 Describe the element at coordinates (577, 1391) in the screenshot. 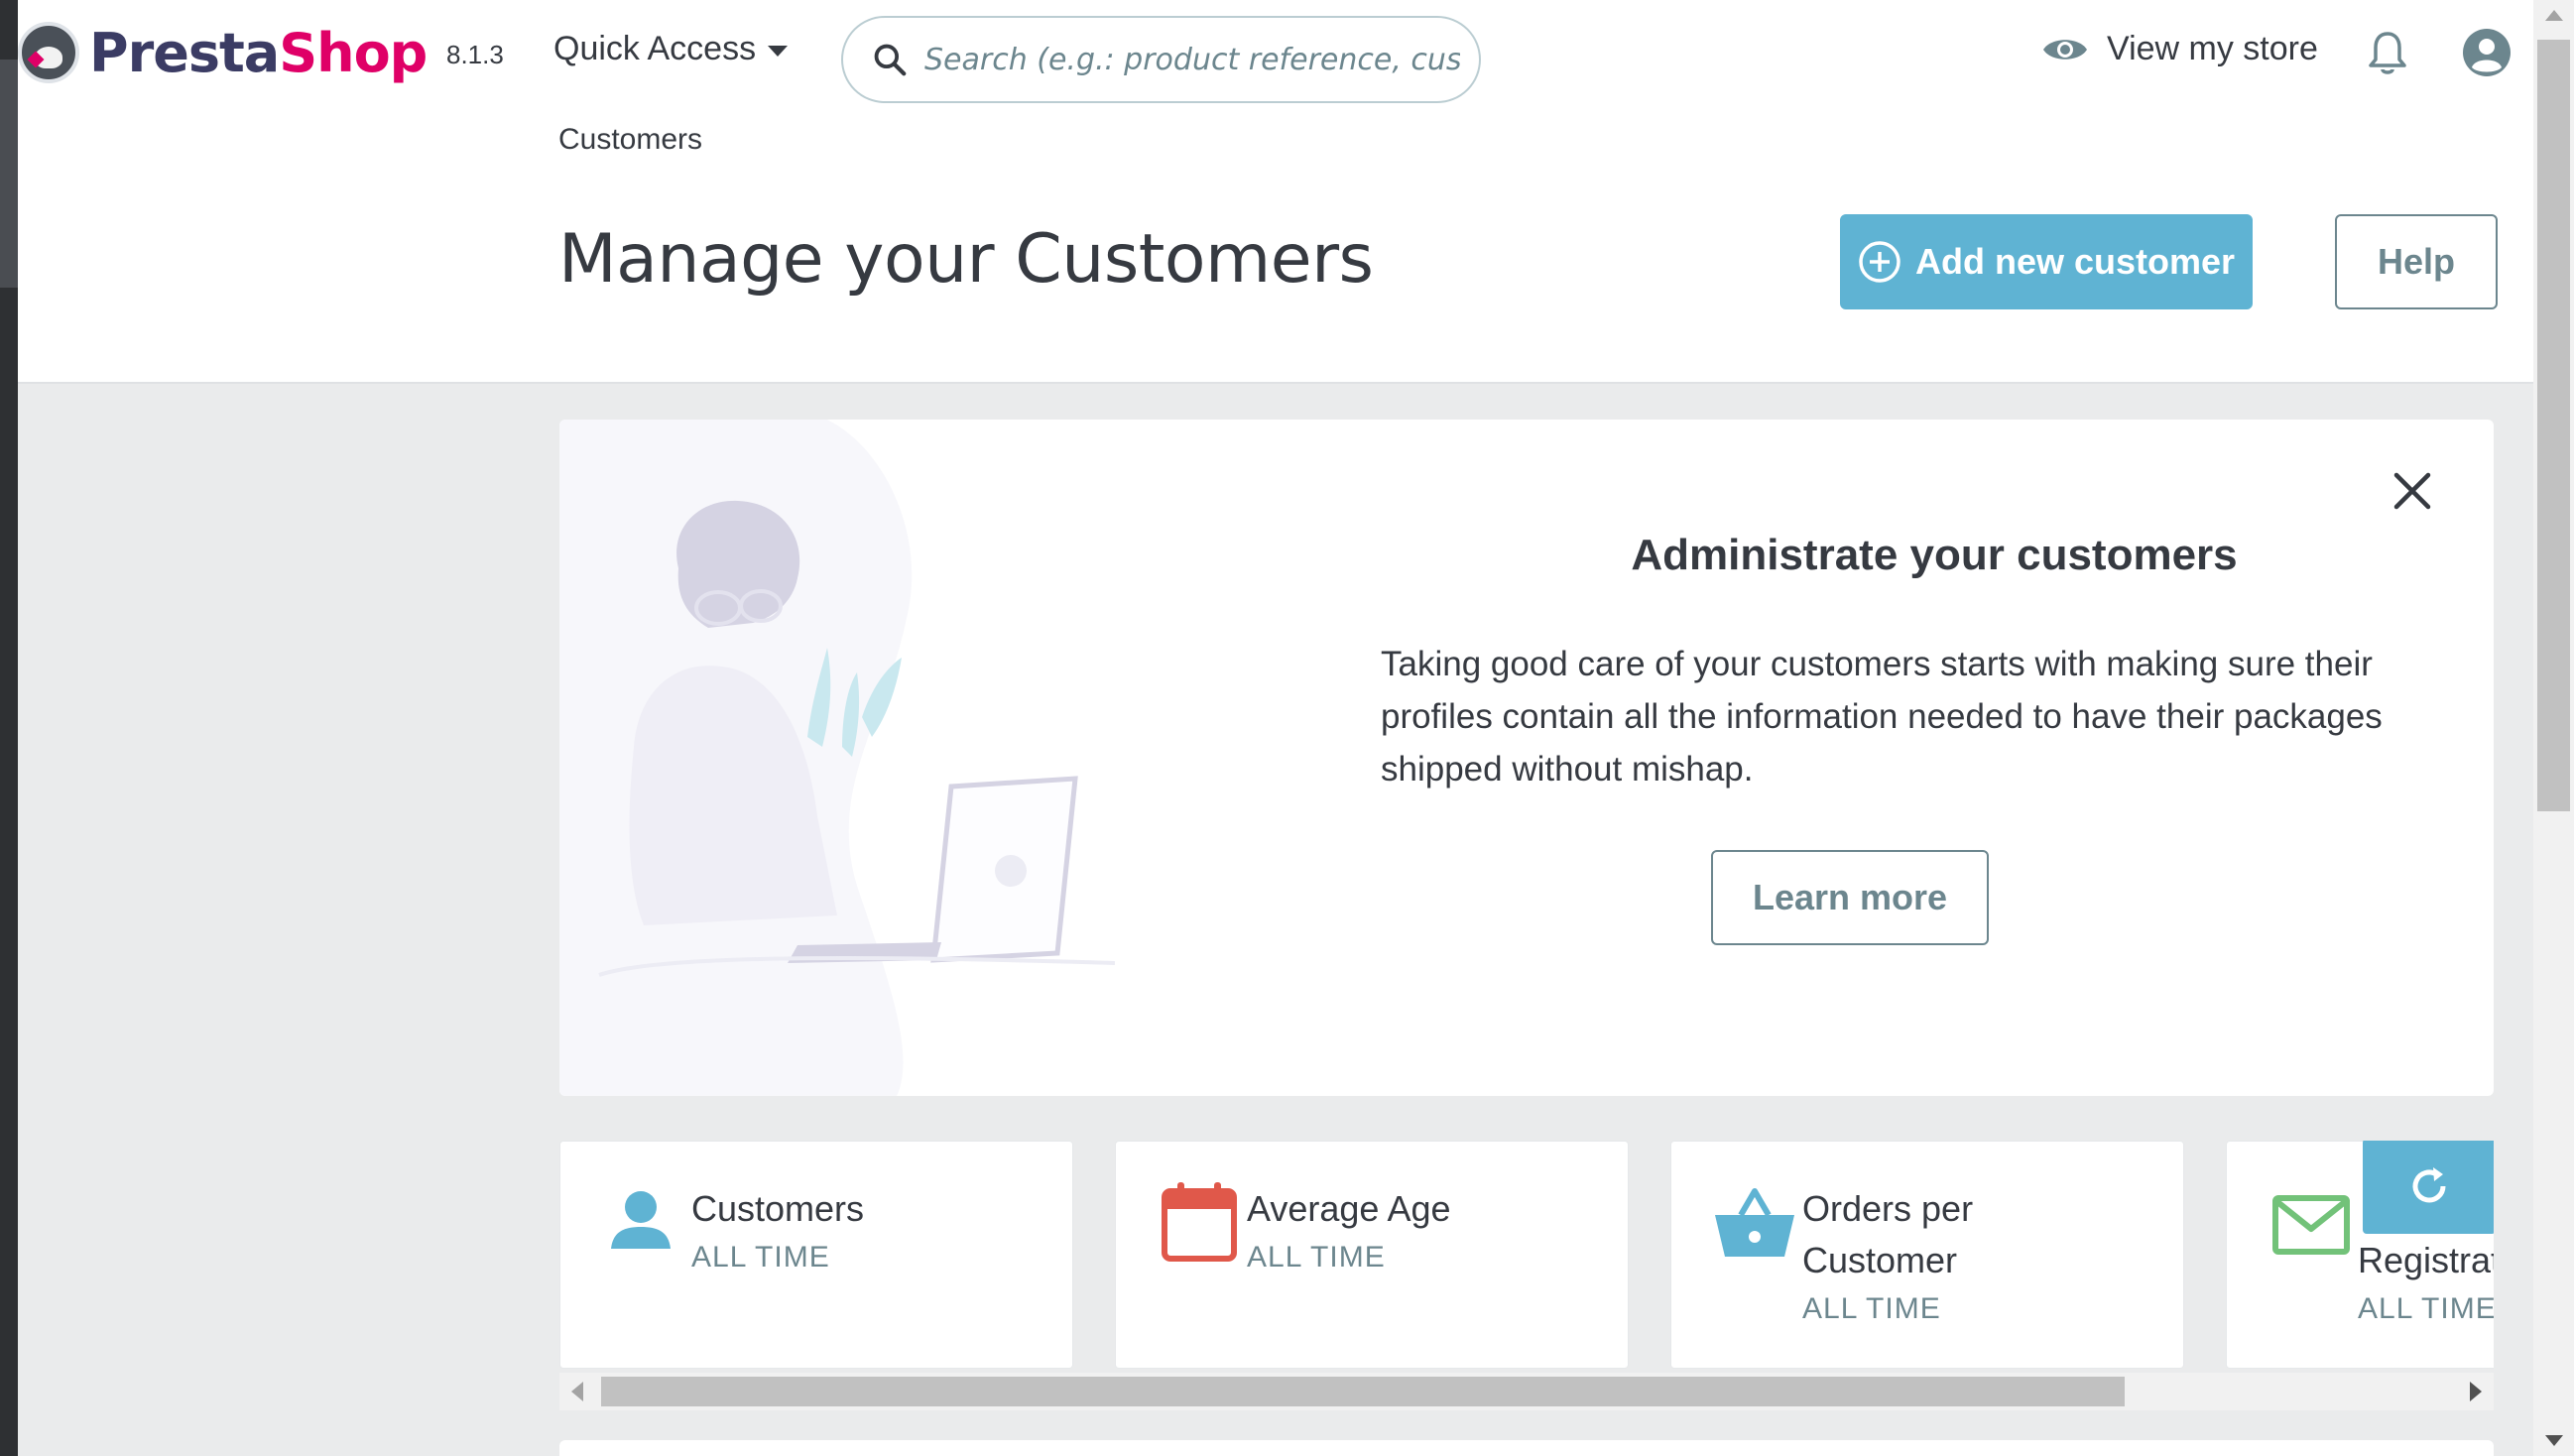

I see `scroll-left-arrow-icon` at that location.